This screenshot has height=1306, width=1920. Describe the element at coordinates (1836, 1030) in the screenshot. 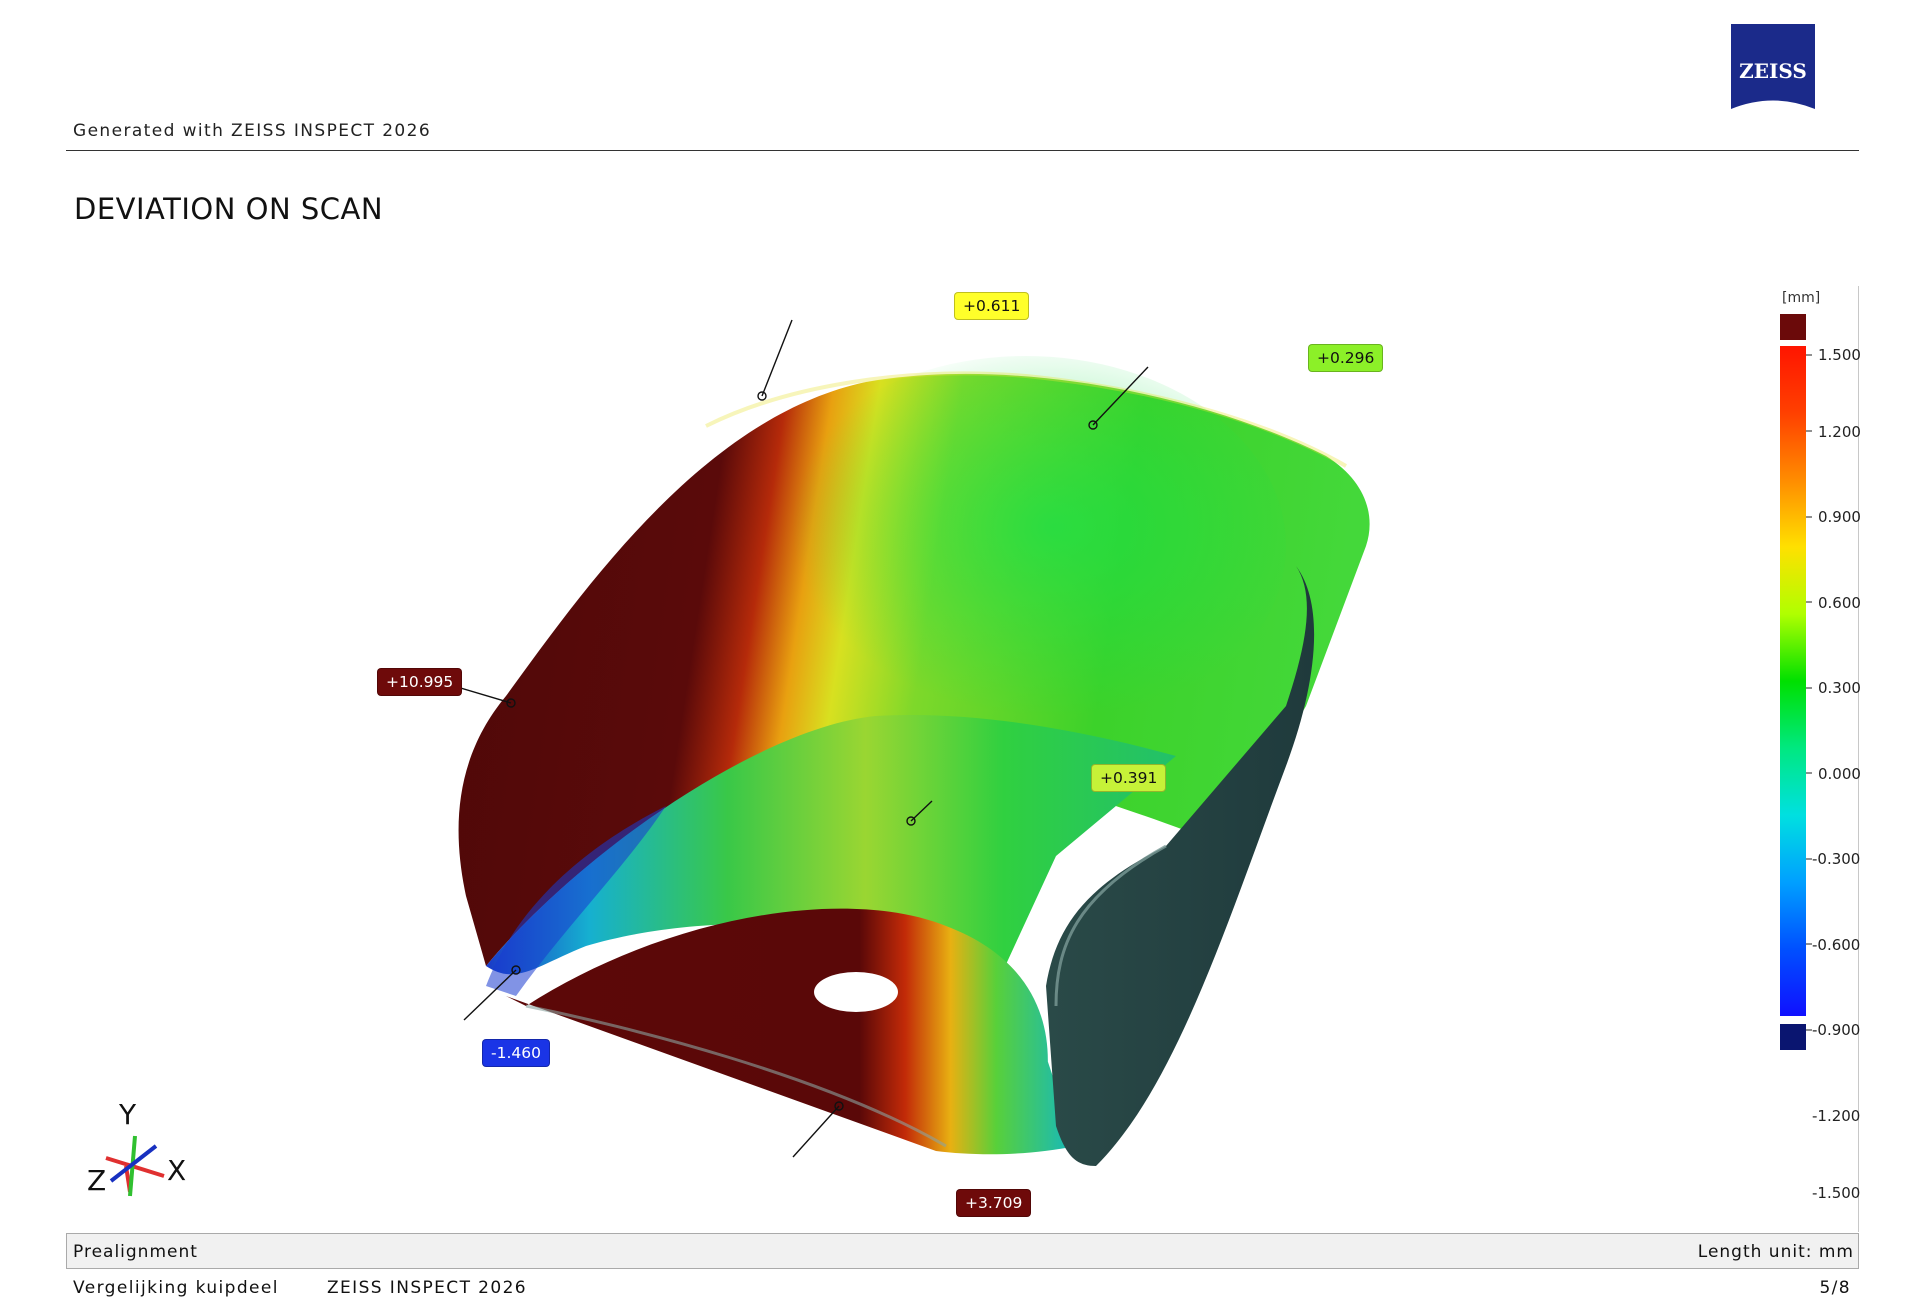

I see `scale-tick: -0.900` at that location.